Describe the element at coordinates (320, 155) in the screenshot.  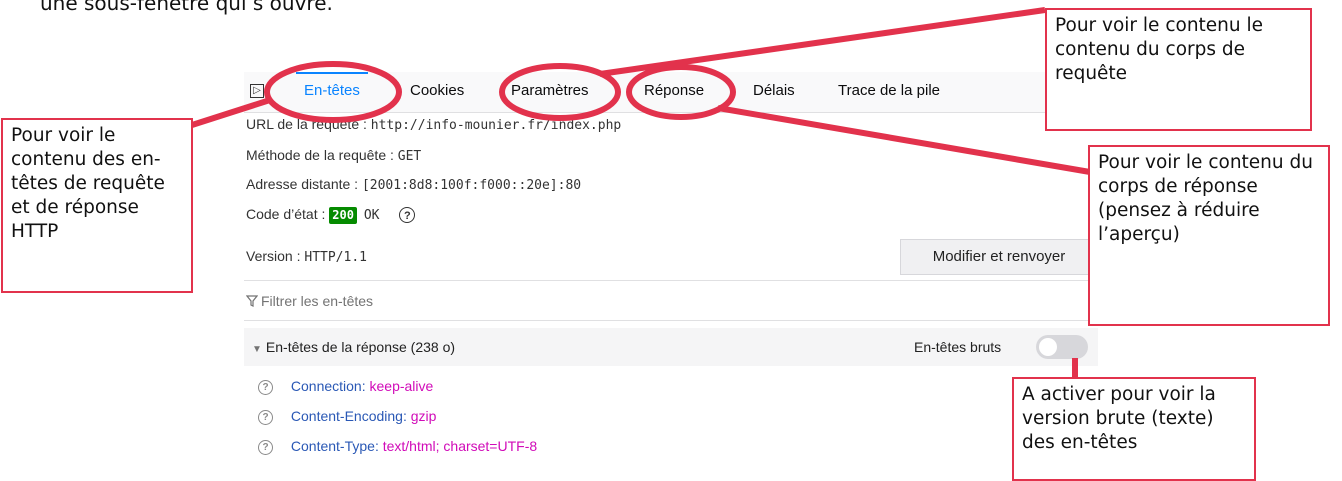
I see `request-method-label: Méthode de la requête :` at that location.